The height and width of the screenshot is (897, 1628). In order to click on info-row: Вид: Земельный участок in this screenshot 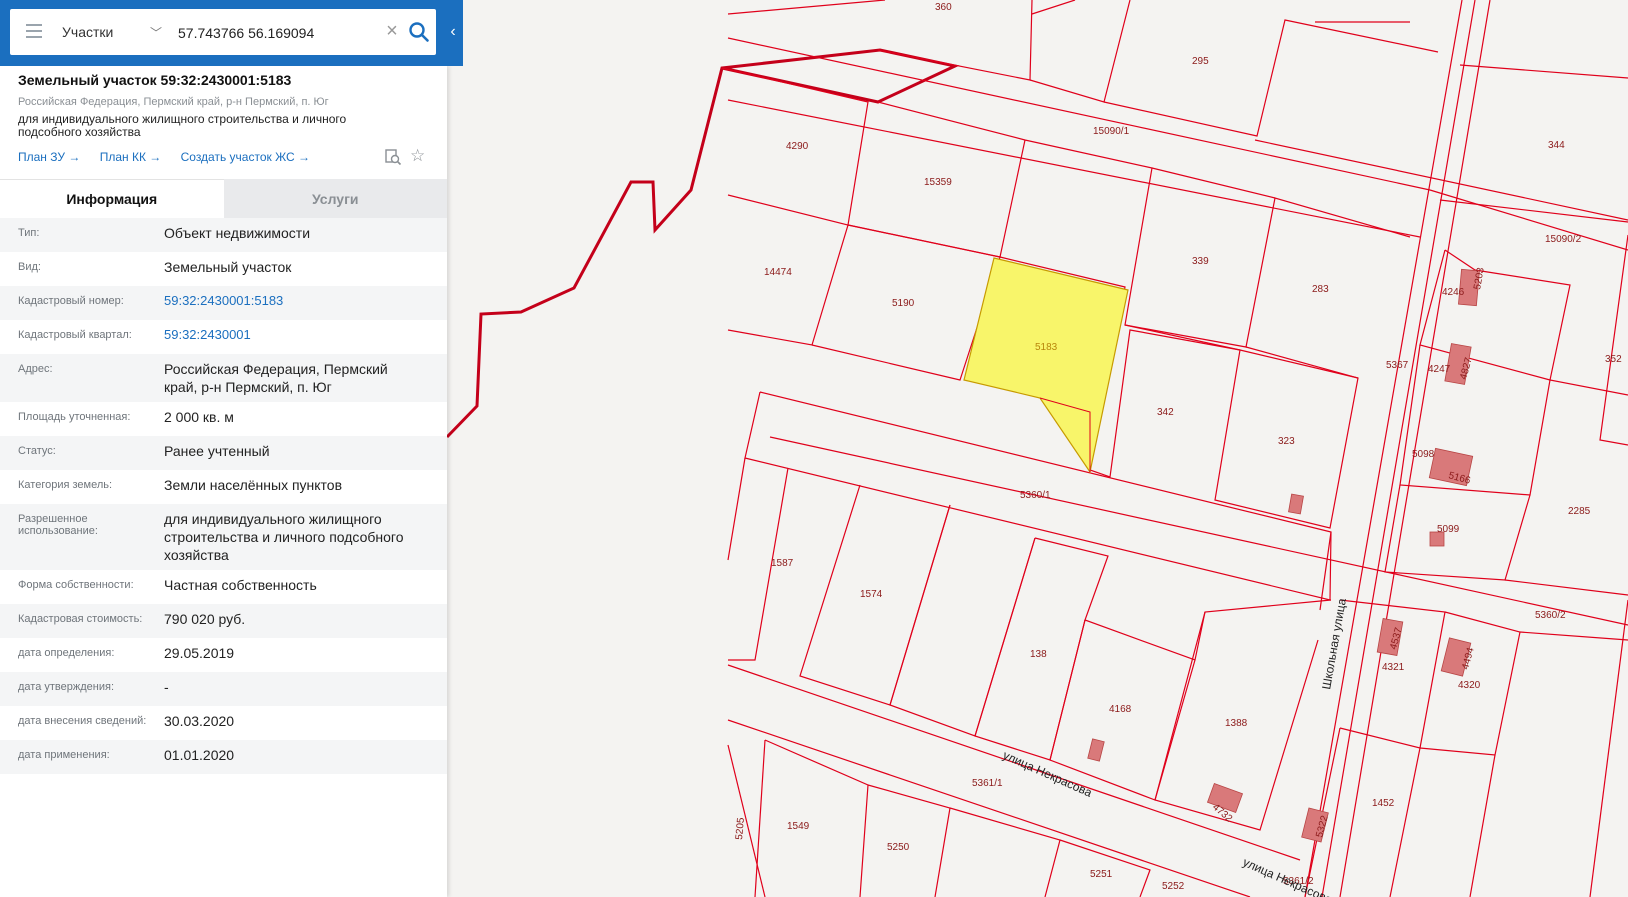, I will do `click(223, 269)`.